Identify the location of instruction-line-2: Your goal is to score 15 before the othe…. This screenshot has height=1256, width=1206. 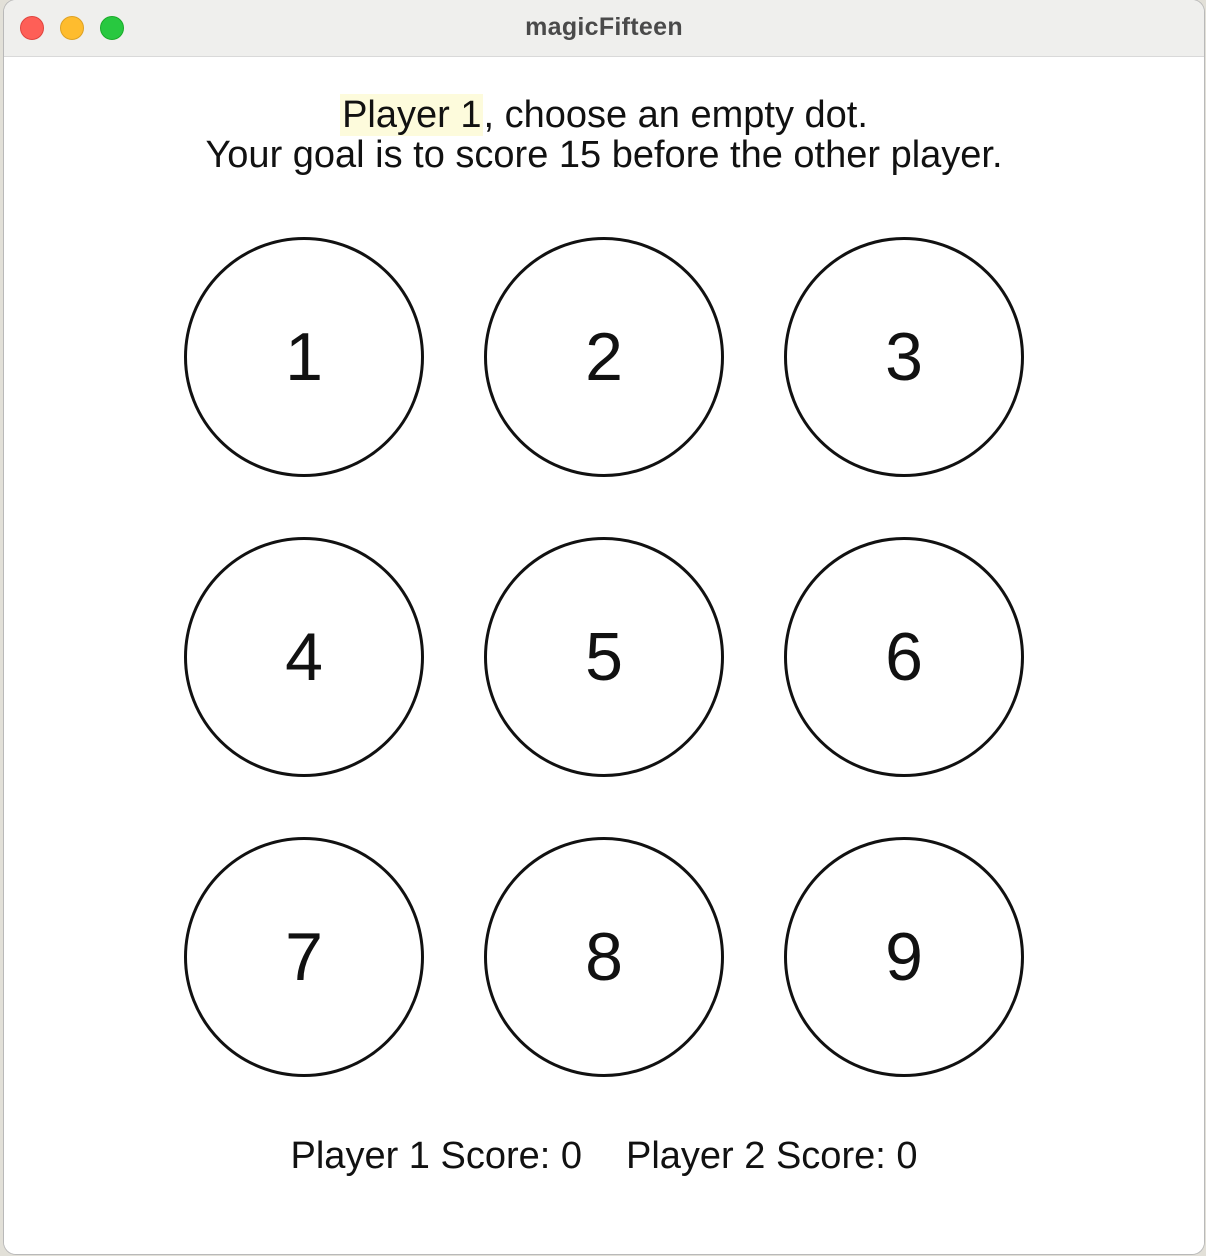
(604, 155).